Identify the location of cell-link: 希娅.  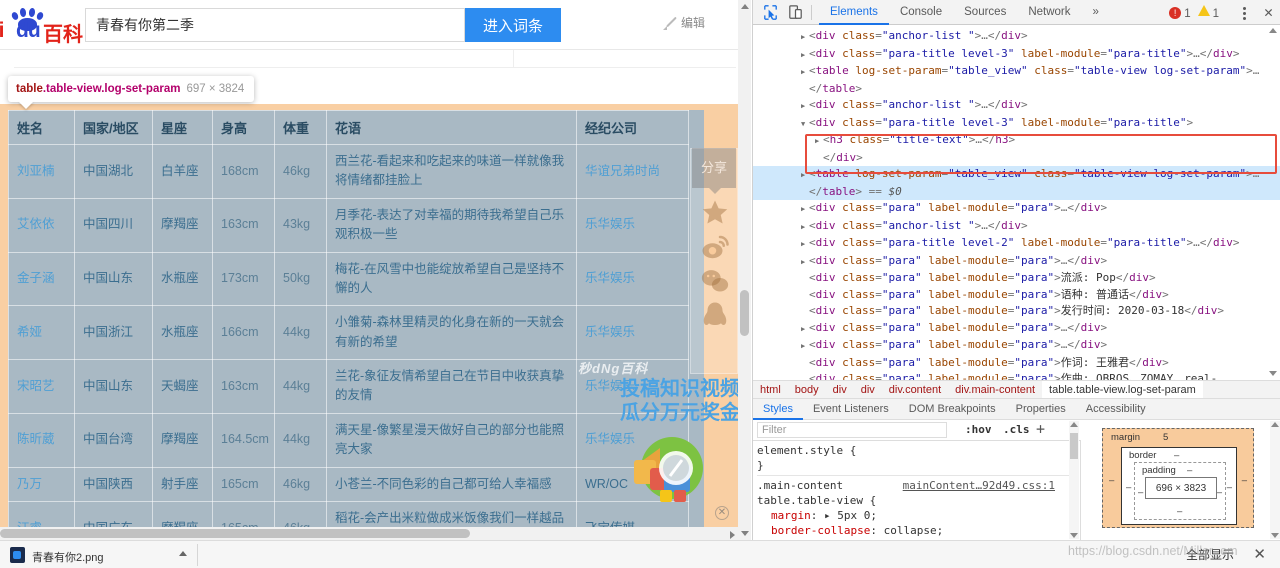
(29, 332).